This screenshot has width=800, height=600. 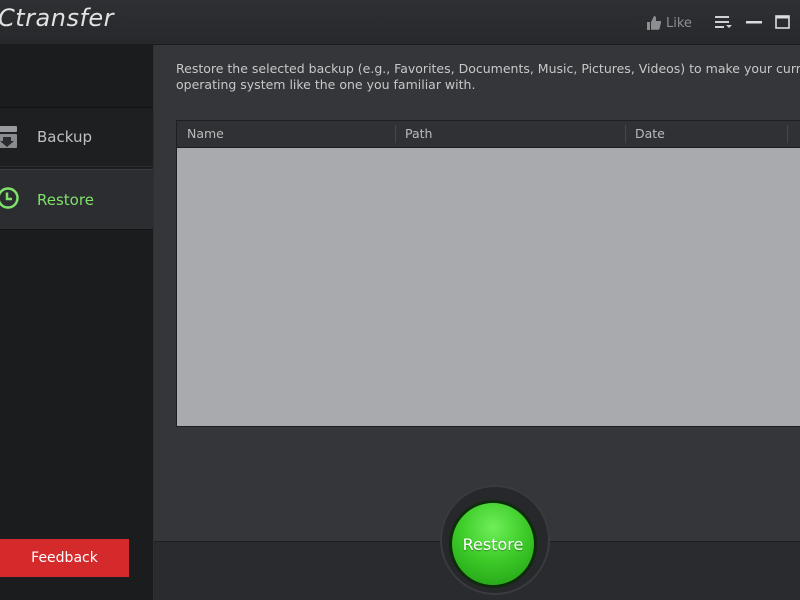 What do you see at coordinates (64, 558) in the screenshot?
I see `feedback-button: Feedback` at bounding box center [64, 558].